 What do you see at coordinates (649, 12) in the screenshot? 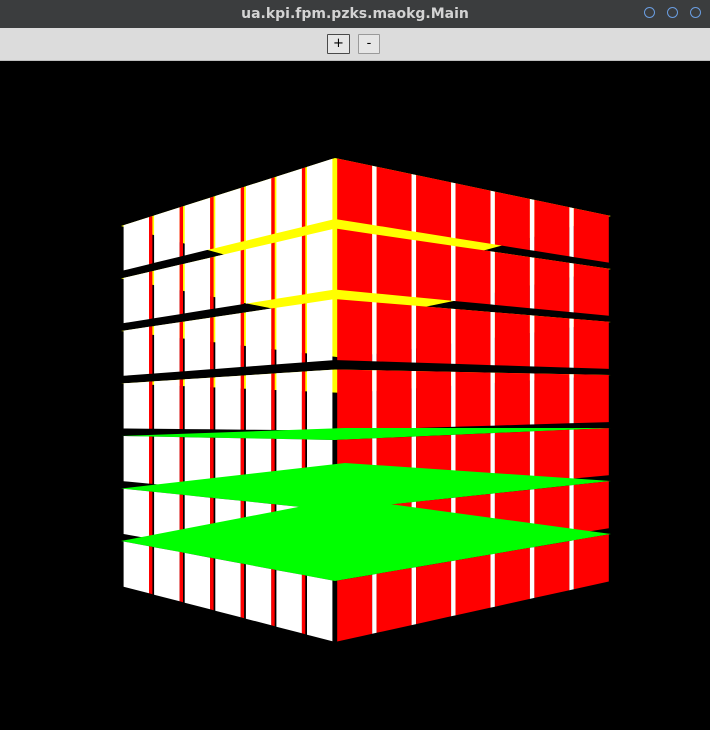
I see `minimize-icon` at bounding box center [649, 12].